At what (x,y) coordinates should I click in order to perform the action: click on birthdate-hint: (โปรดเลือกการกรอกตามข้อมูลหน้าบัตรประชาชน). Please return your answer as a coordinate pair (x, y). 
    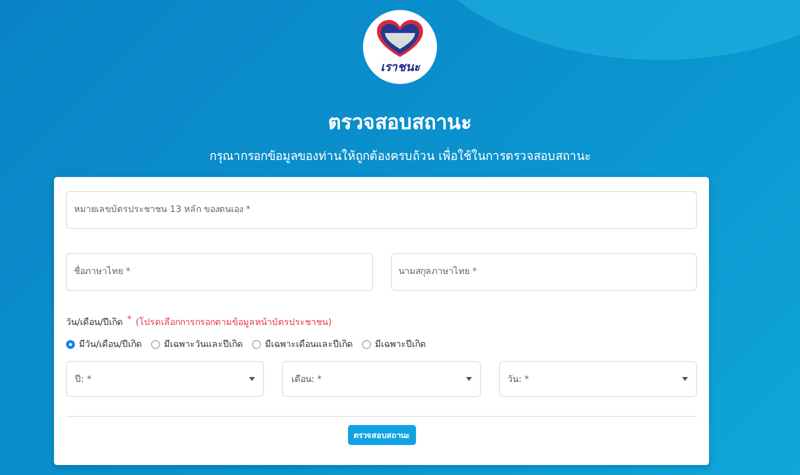
    Looking at the image, I should click on (234, 322).